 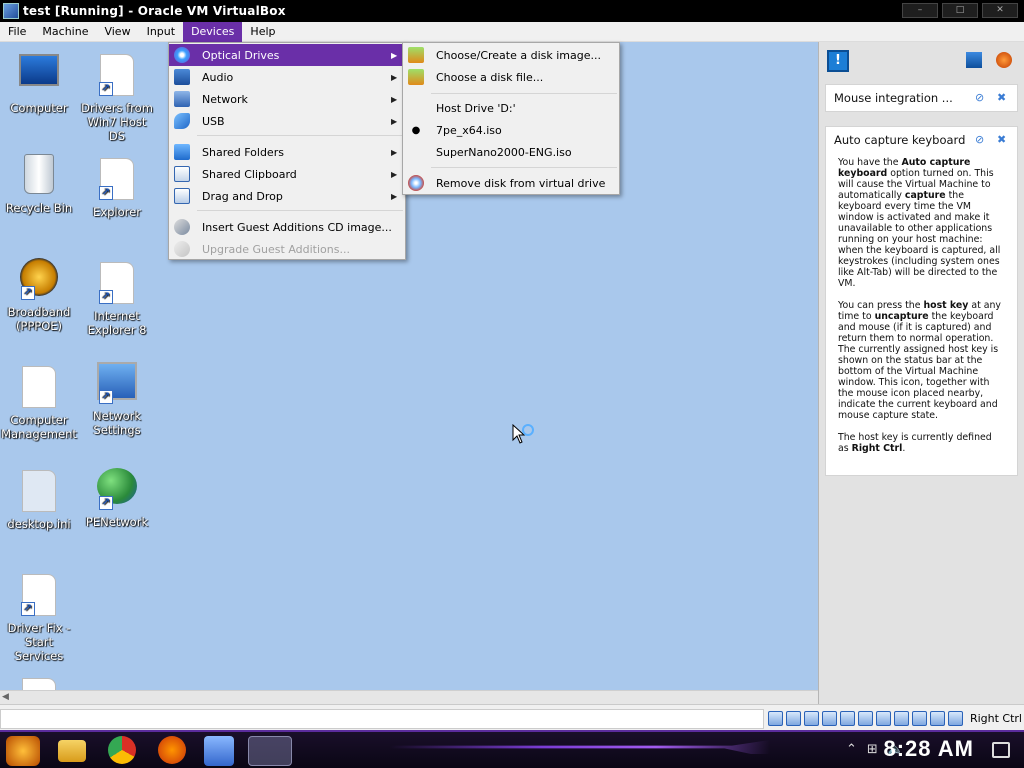 I want to click on desktop-icon-computer: Computer, so click(x=39, y=84).